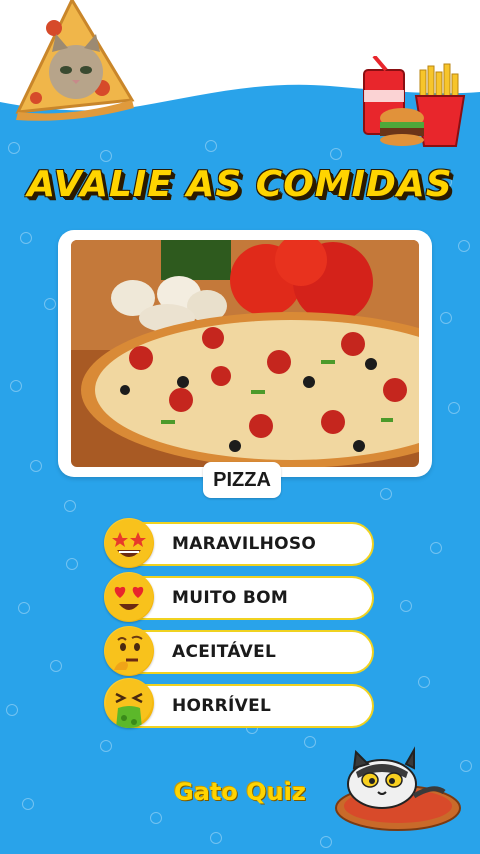 The width and height of the screenshot is (480, 854). I want to click on fast-food-sticker, so click(414, 101).